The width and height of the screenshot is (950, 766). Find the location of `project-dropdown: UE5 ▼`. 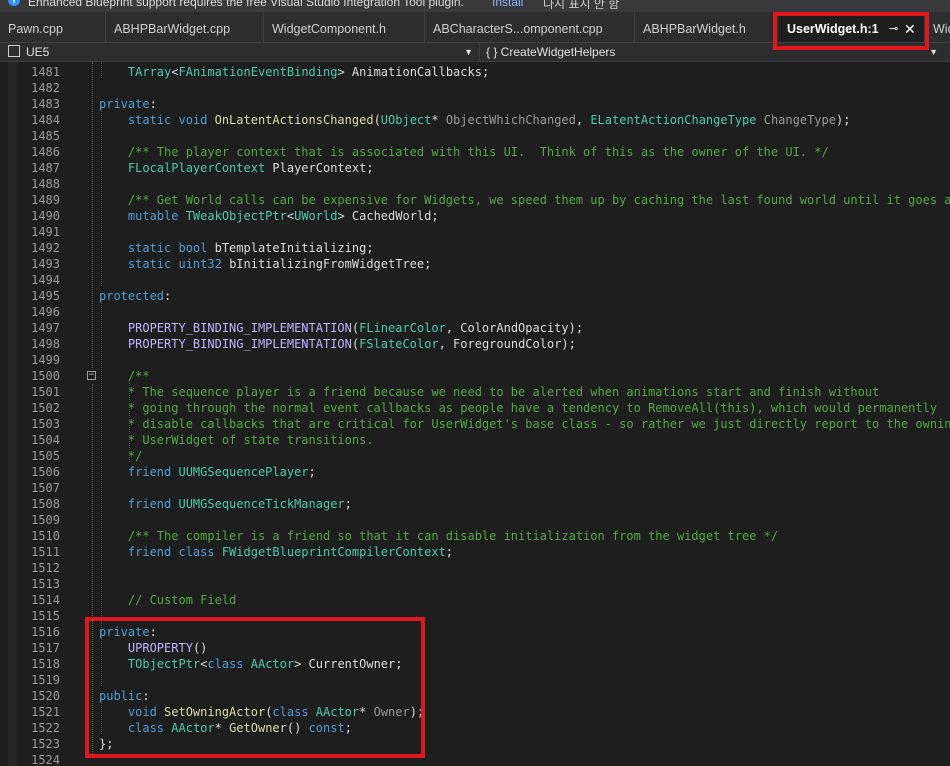

project-dropdown: UE5 ▼ is located at coordinates (244, 52).